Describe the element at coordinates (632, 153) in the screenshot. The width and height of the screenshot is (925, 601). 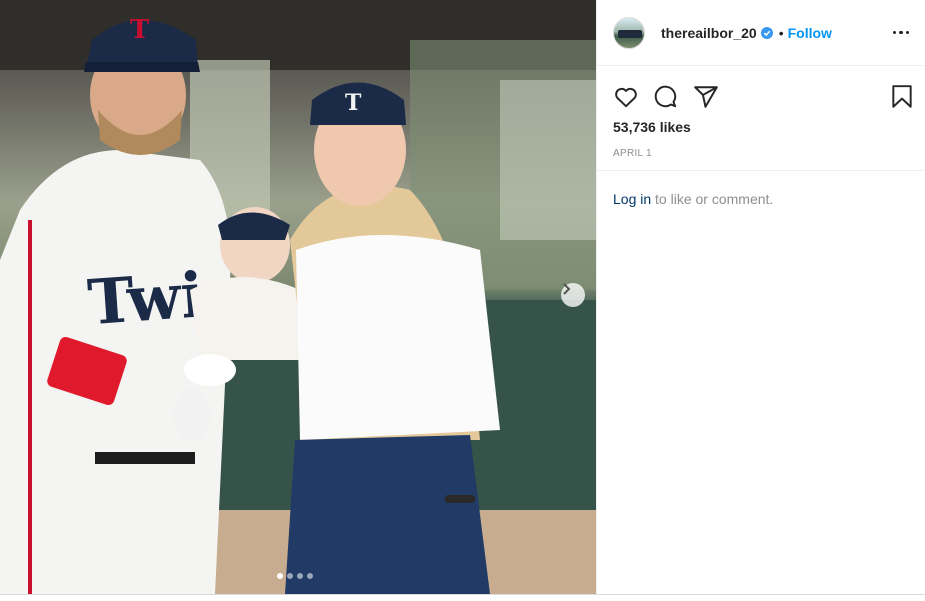
I see `post-date: APRIL 1` at that location.